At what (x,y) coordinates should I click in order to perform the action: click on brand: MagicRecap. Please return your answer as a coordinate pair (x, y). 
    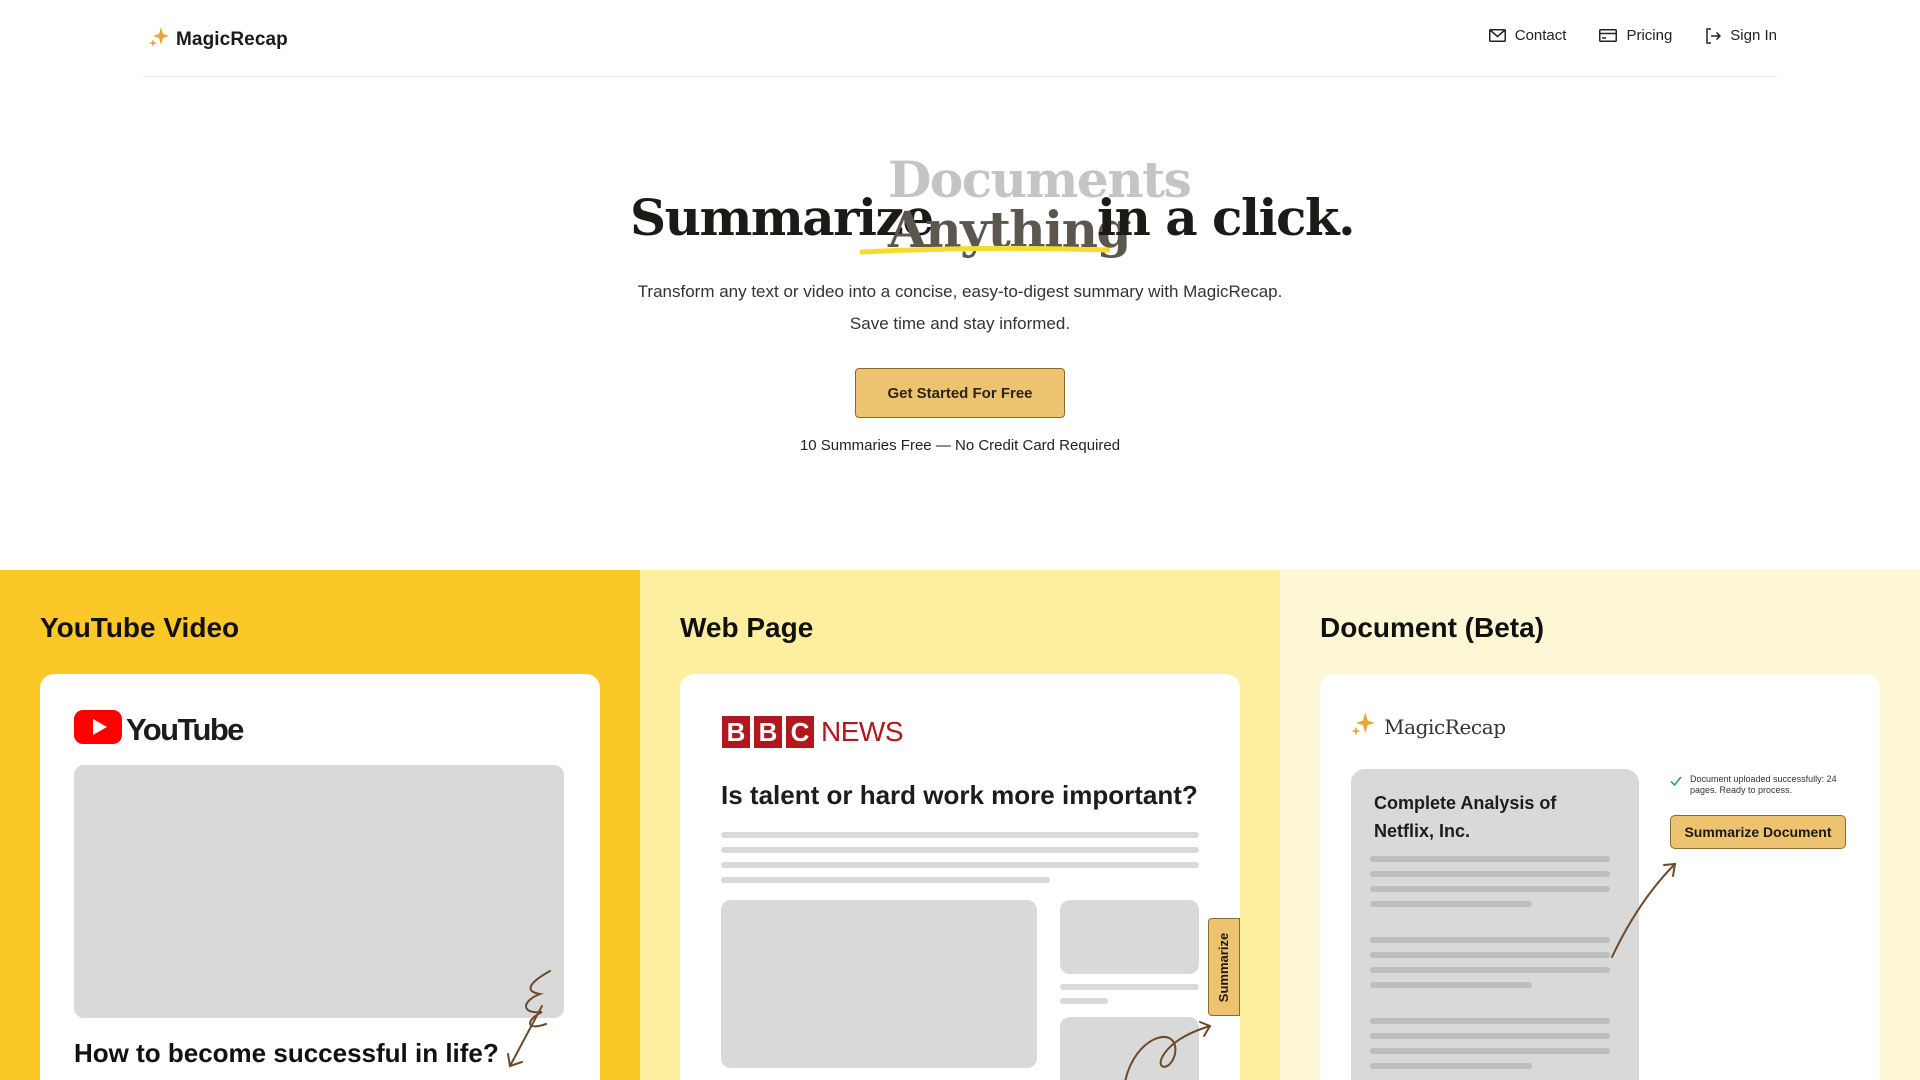
    Looking at the image, I should click on (218, 39).